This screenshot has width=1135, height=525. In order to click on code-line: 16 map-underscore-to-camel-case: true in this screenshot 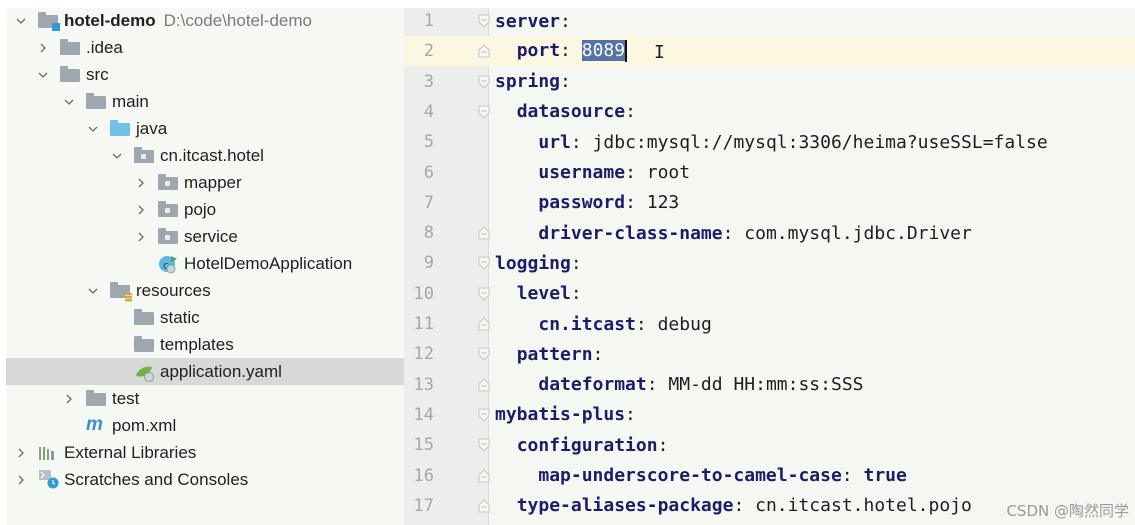, I will do `click(769, 476)`.